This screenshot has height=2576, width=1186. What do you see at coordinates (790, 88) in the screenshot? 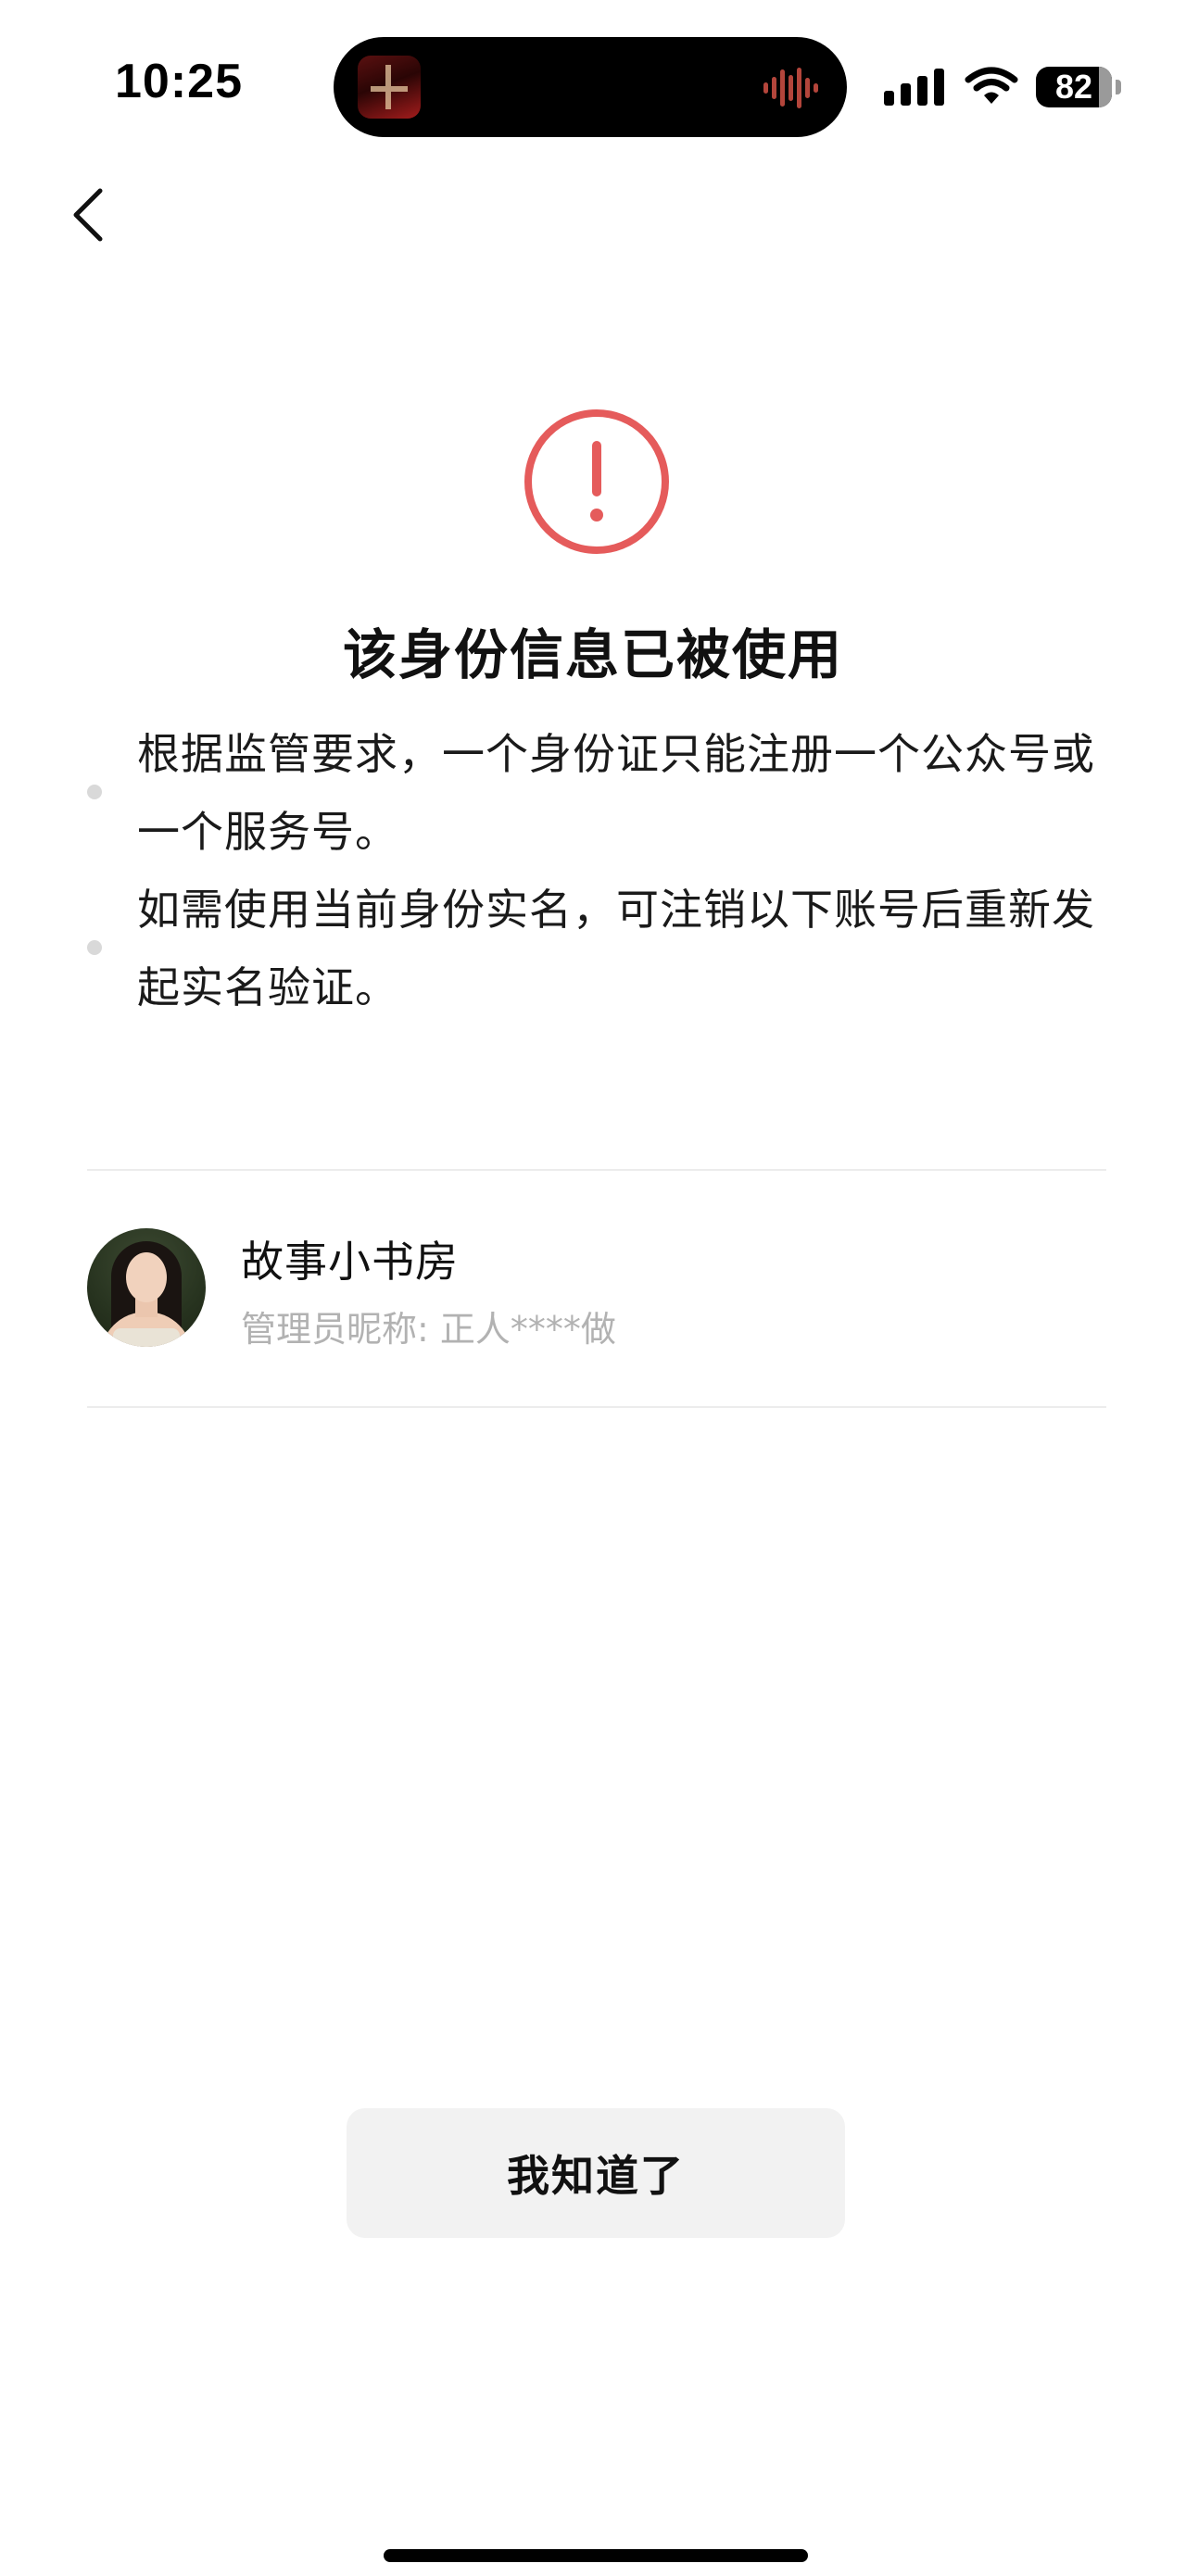
I see `voice-waveform-icon` at bounding box center [790, 88].